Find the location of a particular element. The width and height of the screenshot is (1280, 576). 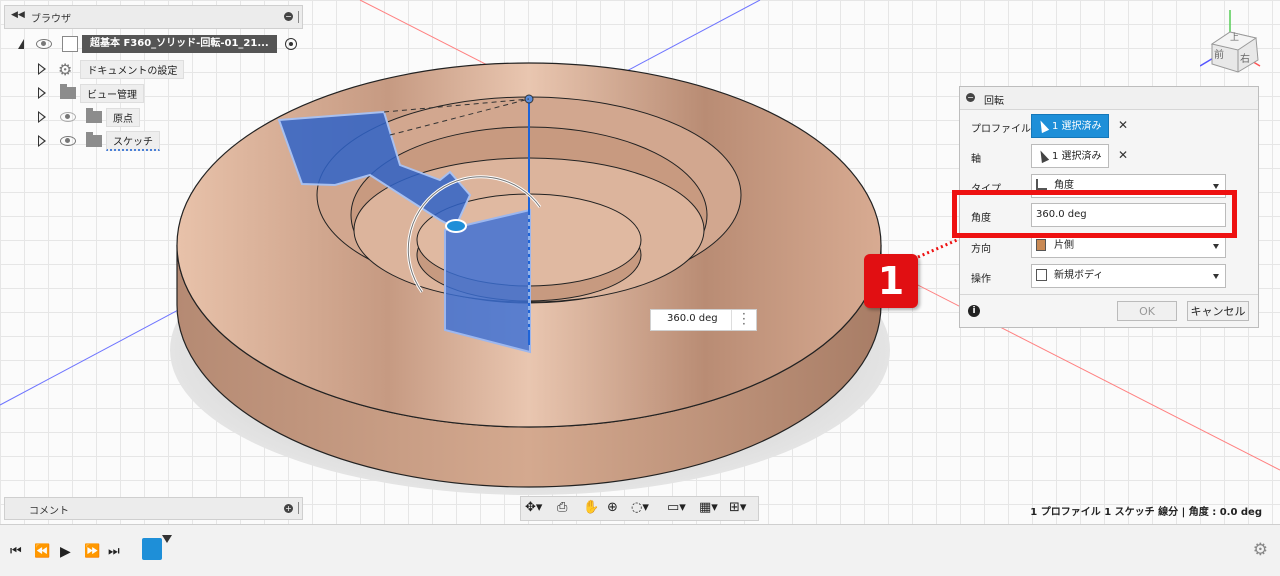

grid-settings-icon: ▦▾ is located at coordinates (708, 508).